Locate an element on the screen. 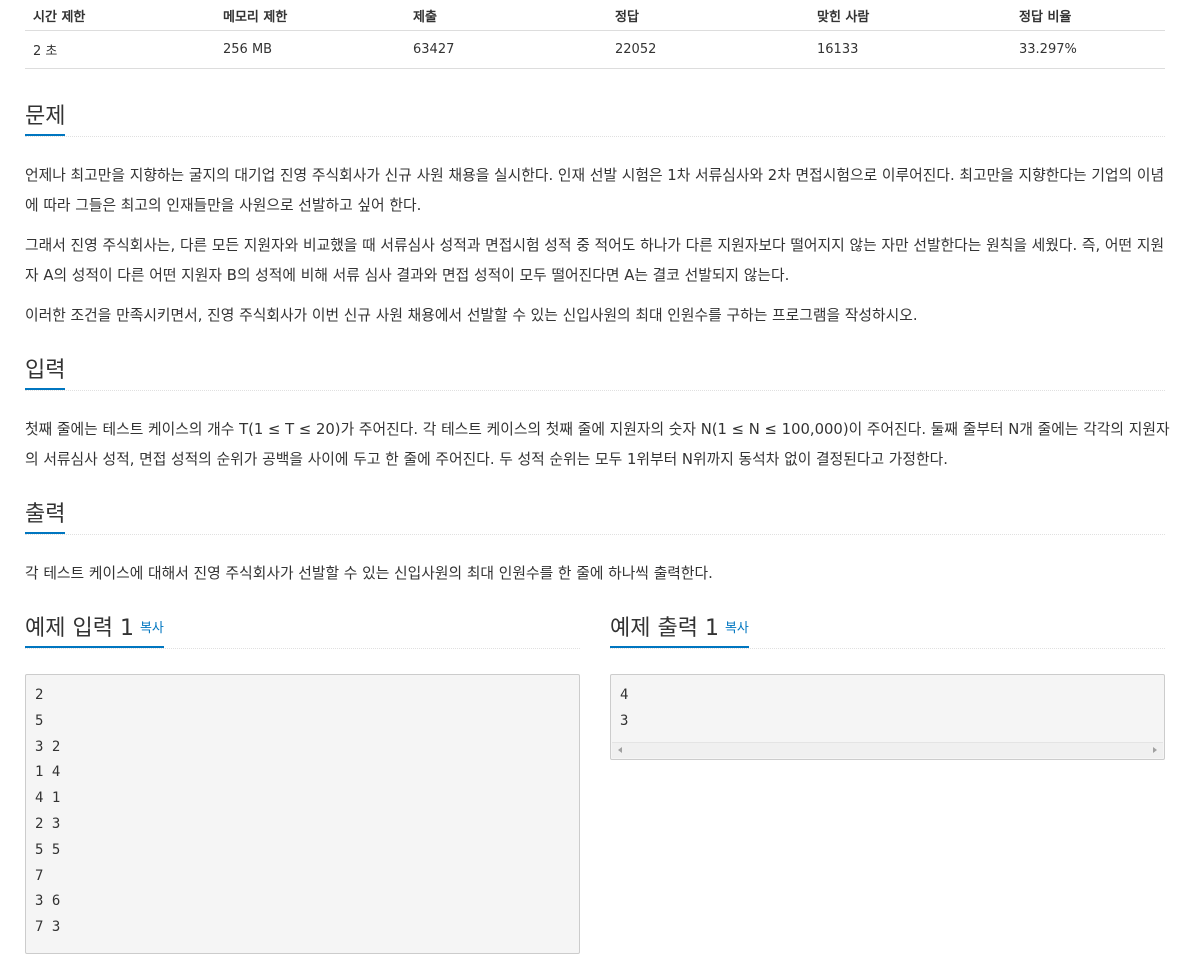 This screenshot has height=954, width=1190. info-header-row: 시간 제한 메모리 제한 제출 정답 맞힌 사람 정답 비율 is located at coordinates (595, 15).